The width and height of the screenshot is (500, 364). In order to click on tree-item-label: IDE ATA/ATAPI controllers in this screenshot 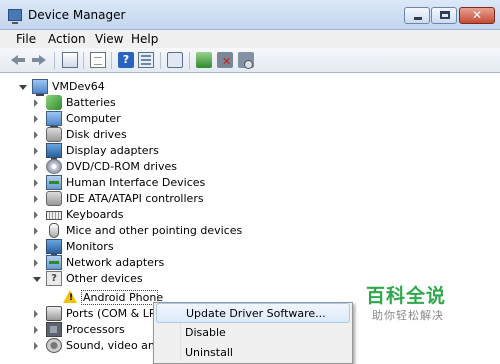, I will do `click(135, 198)`.